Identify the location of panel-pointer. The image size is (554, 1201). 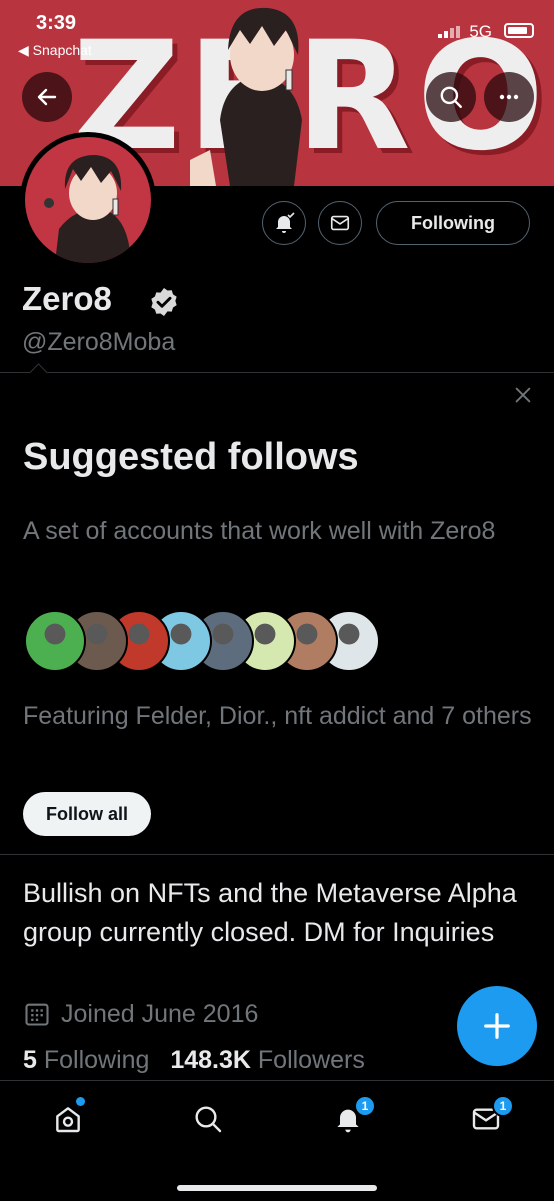
(38, 372).